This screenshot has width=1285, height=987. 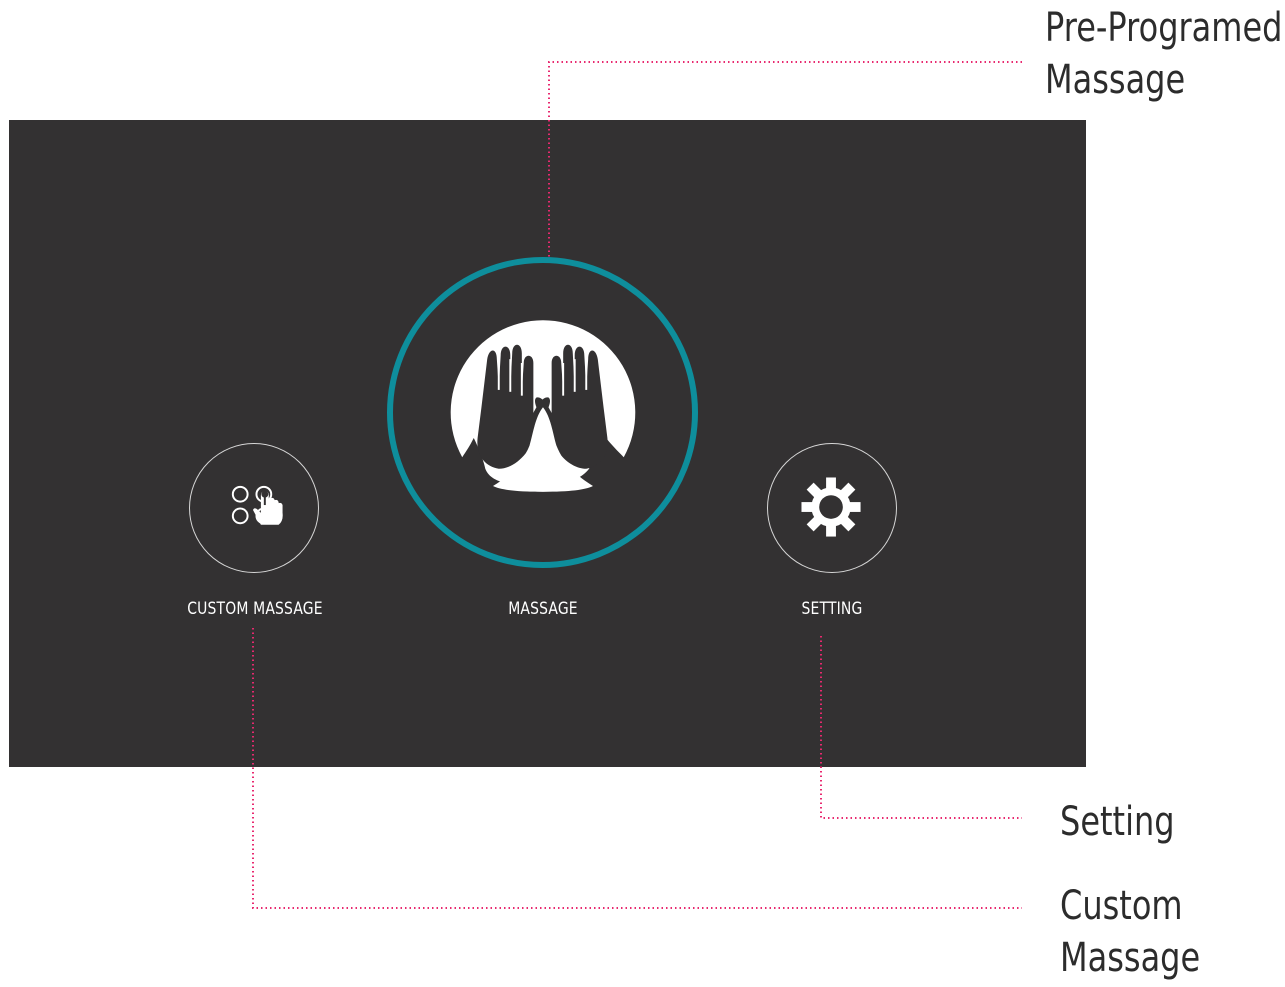 What do you see at coordinates (255, 609) in the screenshot?
I see `custom-massage-label: CUSTOM MASSAGE` at bounding box center [255, 609].